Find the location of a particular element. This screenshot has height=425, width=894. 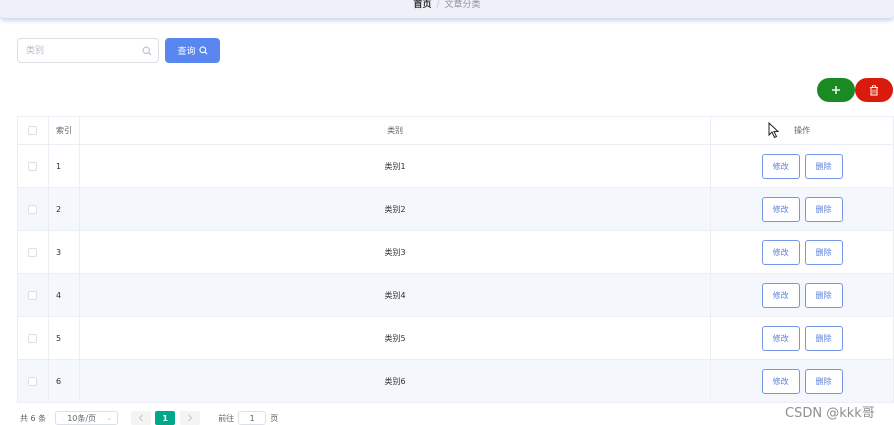

header-category: 类别 is located at coordinates (396, 130).